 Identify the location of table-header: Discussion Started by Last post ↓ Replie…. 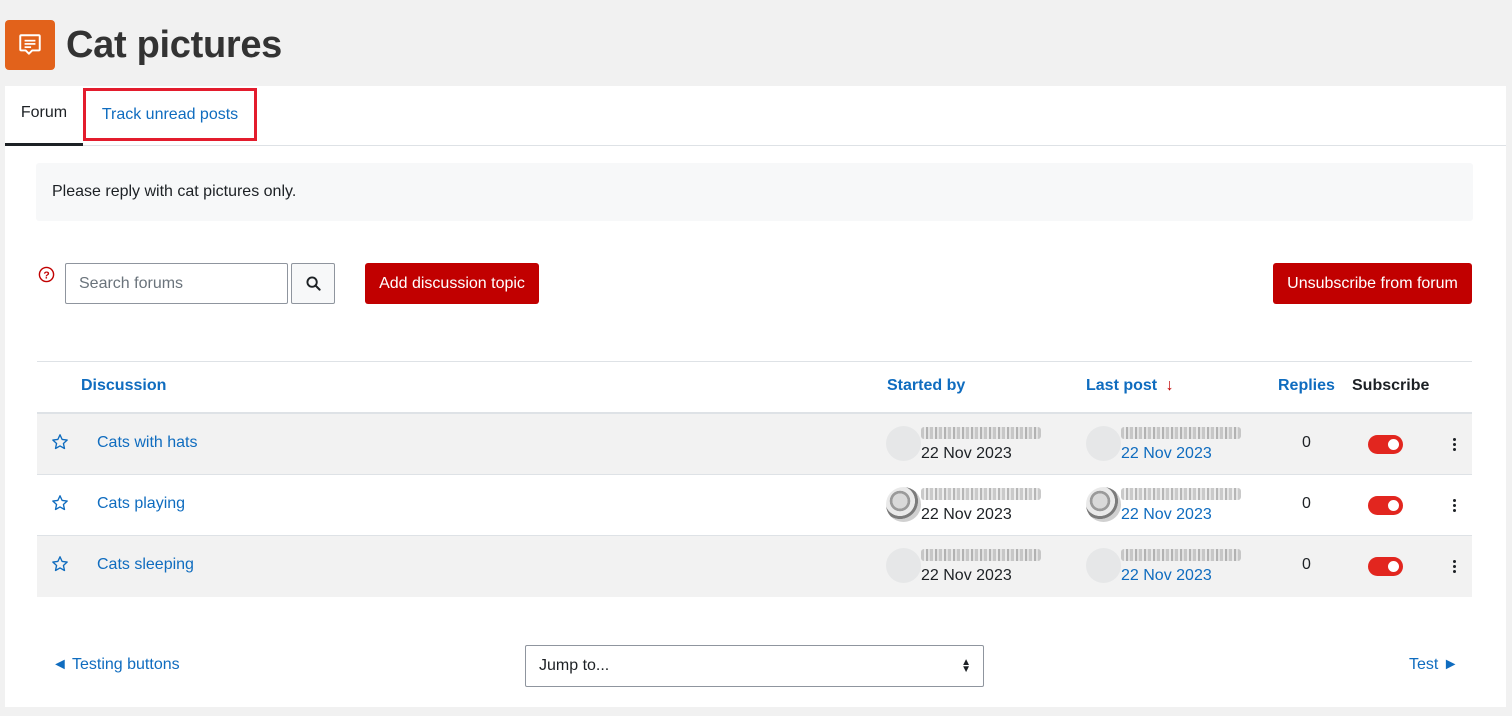
(754, 387).